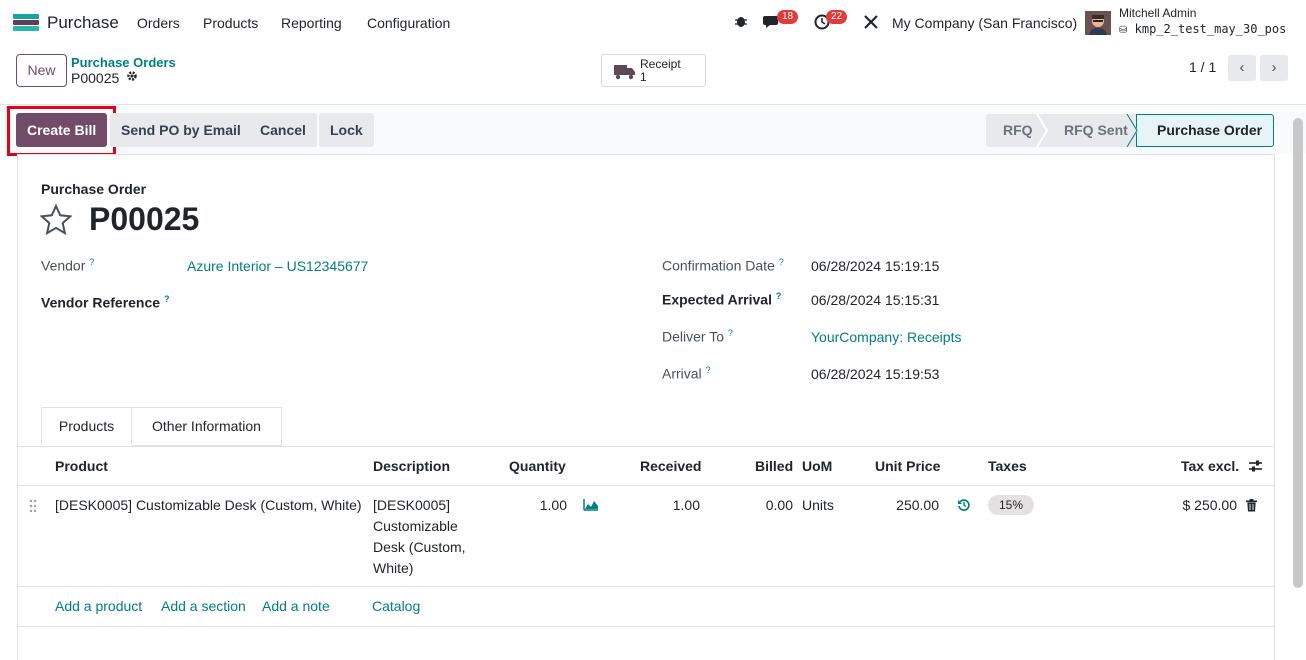 This screenshot has height=660, width=1306. I want to click on confirmation-date-label-text: Confirmation Date, so click(718, 265).